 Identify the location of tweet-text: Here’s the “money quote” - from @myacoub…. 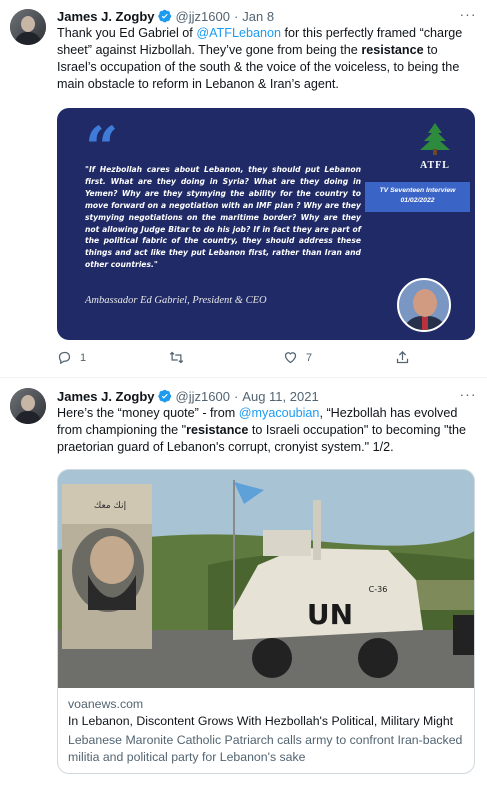
(261, 430).